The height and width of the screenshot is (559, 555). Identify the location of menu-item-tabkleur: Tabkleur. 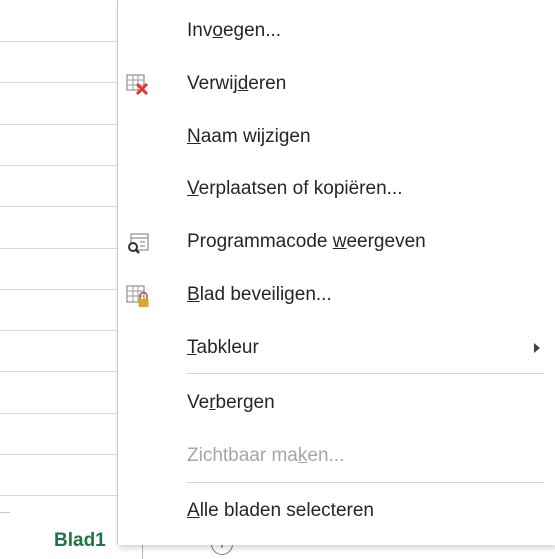
(336, 350).